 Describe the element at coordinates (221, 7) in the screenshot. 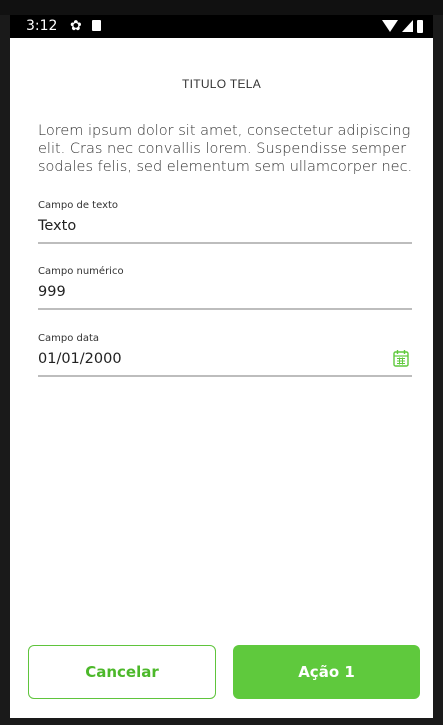

I see `device-frame` at that location.